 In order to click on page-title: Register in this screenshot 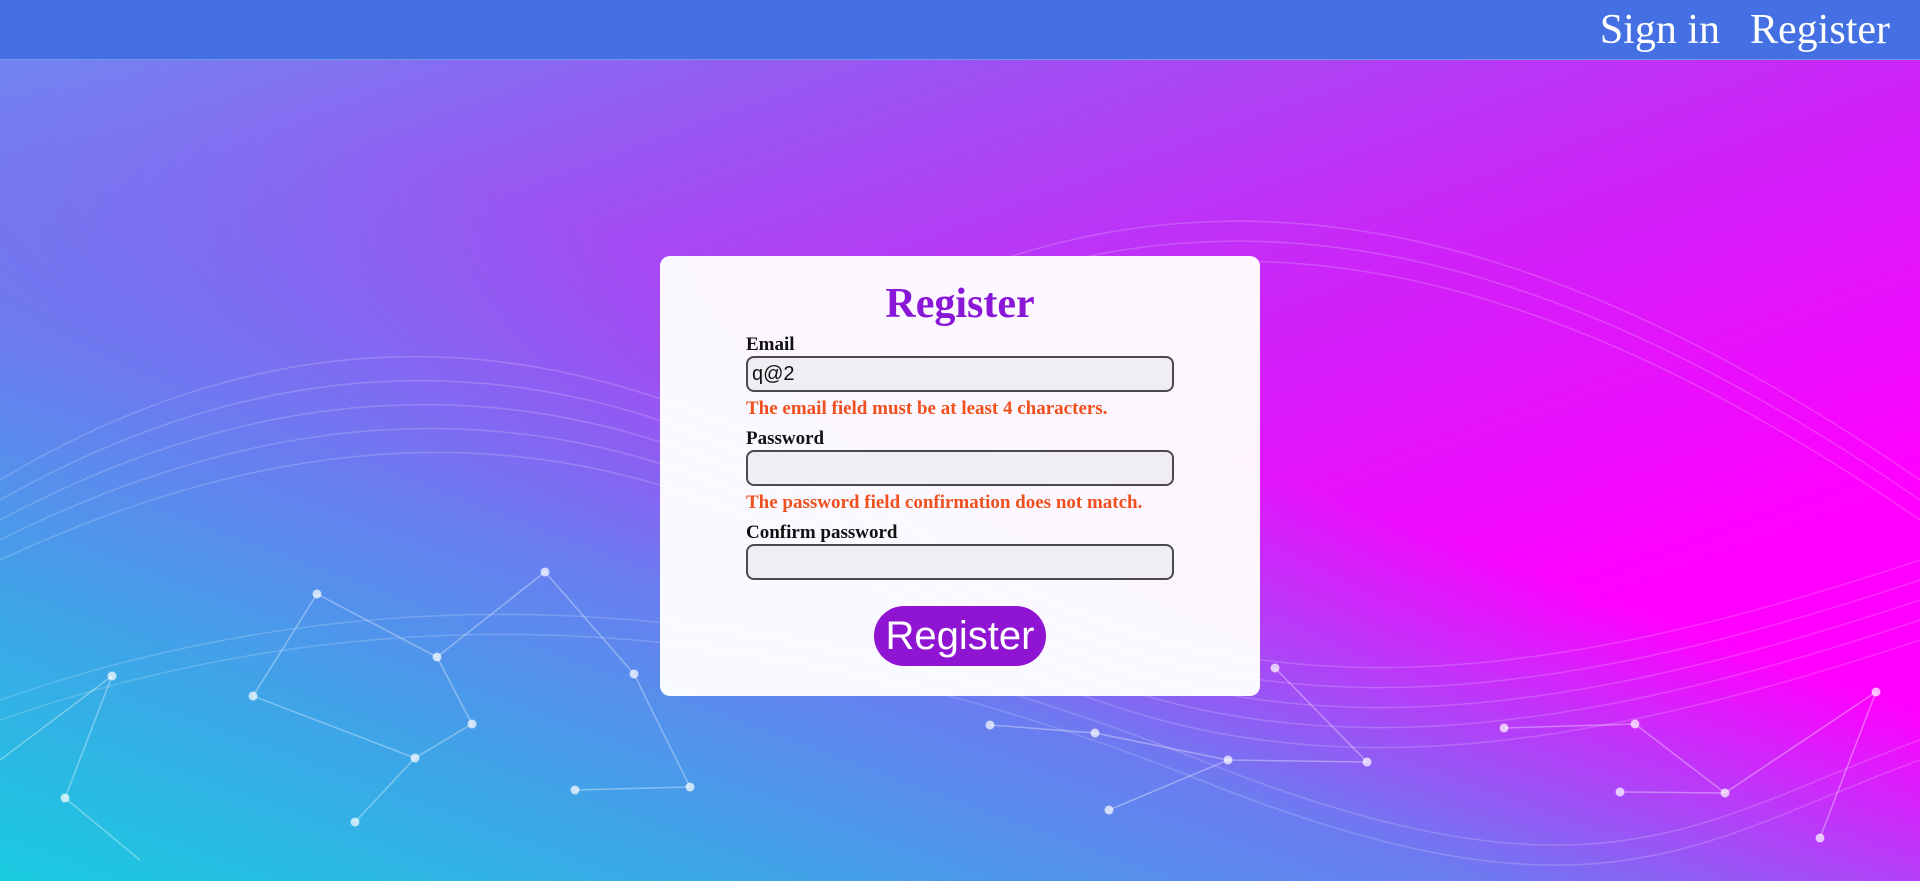, I will do `click(960, 304)`.